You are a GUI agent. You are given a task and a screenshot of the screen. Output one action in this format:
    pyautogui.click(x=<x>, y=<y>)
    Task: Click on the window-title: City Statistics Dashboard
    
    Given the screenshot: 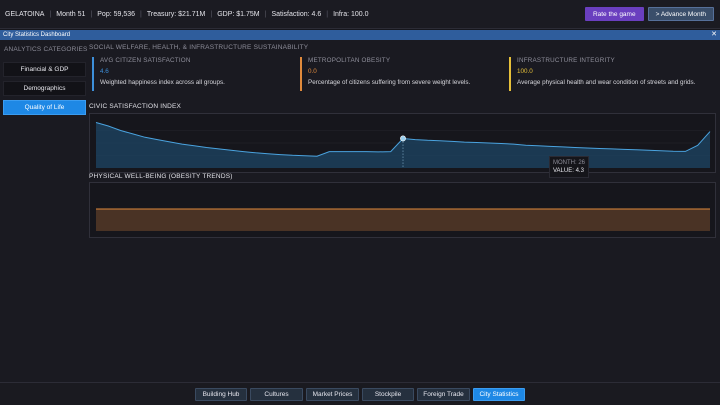 What is the action you would take?
    pyautogui.click(x=37, y=35)
    